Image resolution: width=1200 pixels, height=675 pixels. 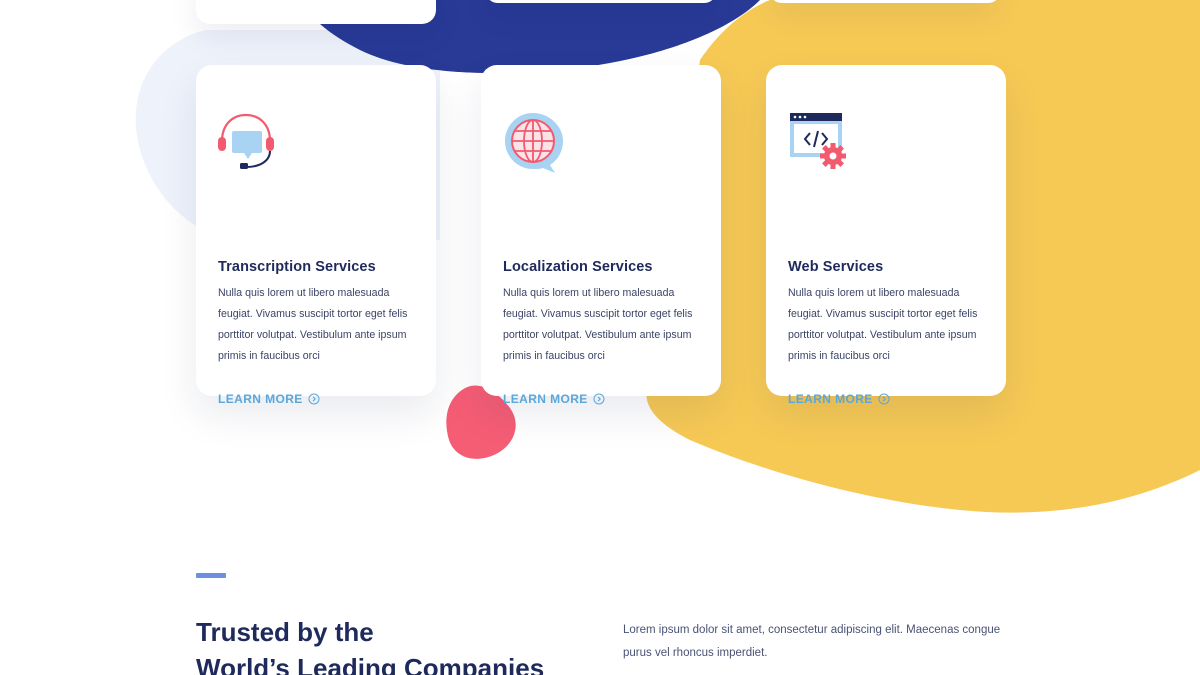 What do you see at coordinates (578, 267) in the screenshot?
I see `service-title: Localization Services` at bounding box center [578, 267].